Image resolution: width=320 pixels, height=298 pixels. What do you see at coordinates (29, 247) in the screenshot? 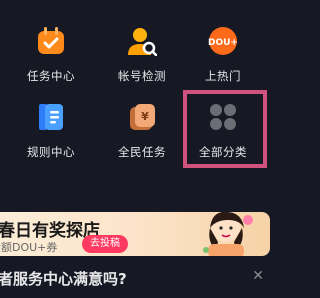
I see `banner-subtitle: 大额DOU+券` at bounding box center [29, 247].